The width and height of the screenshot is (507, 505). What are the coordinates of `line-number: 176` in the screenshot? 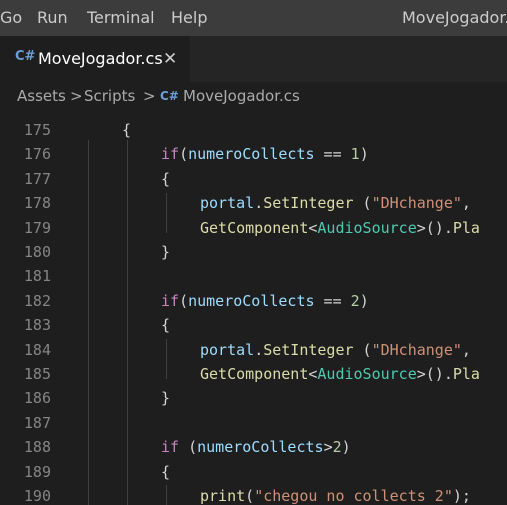 It's located at (37, 154).